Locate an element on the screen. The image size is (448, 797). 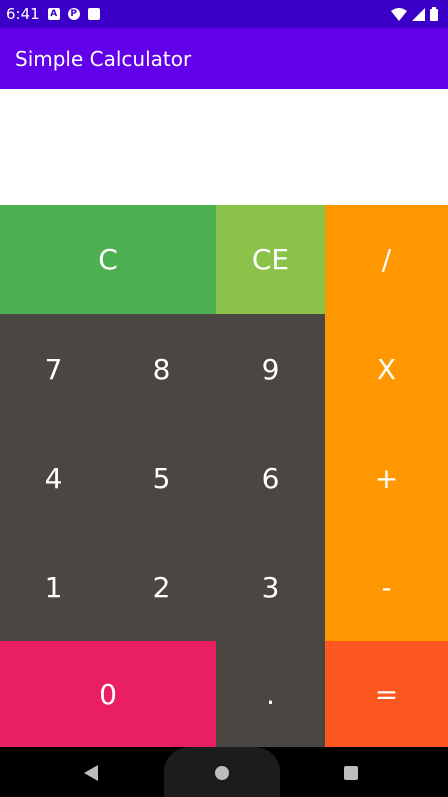
digit-8-button: 8 is located at coordinates (161, 369).